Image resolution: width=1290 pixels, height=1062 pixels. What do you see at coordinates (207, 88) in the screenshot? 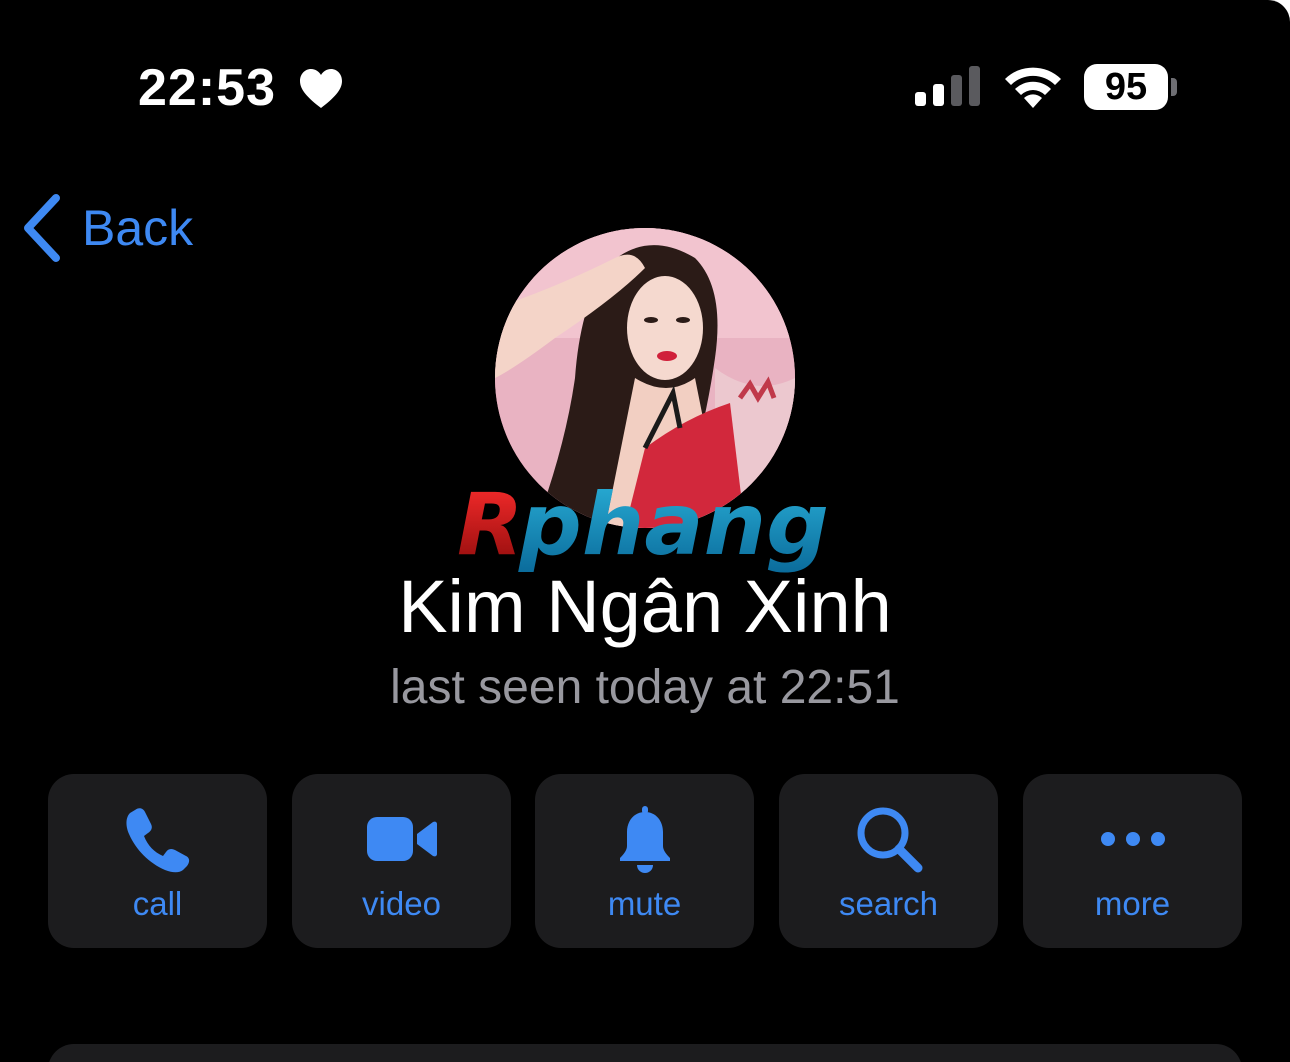
I see `status-time: 22:53` at bounding box center [207, 88].